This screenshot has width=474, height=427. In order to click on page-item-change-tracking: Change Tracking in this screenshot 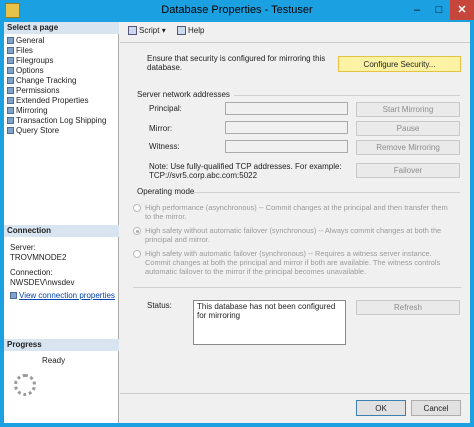, I will do `click(41, 81)`.